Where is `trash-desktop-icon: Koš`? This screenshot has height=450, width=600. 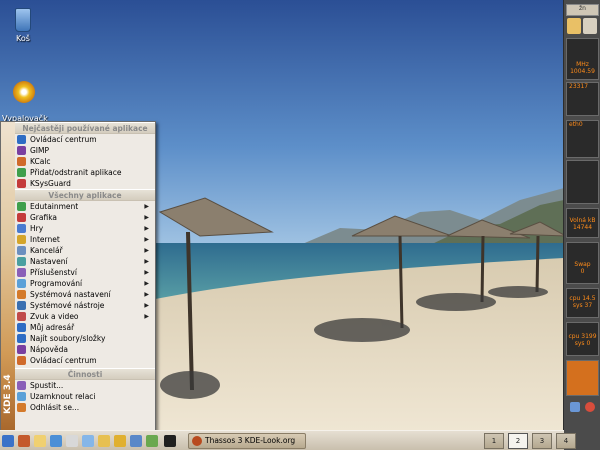 trash-desktop-icon: Koš is located at coordinates (23, 25).